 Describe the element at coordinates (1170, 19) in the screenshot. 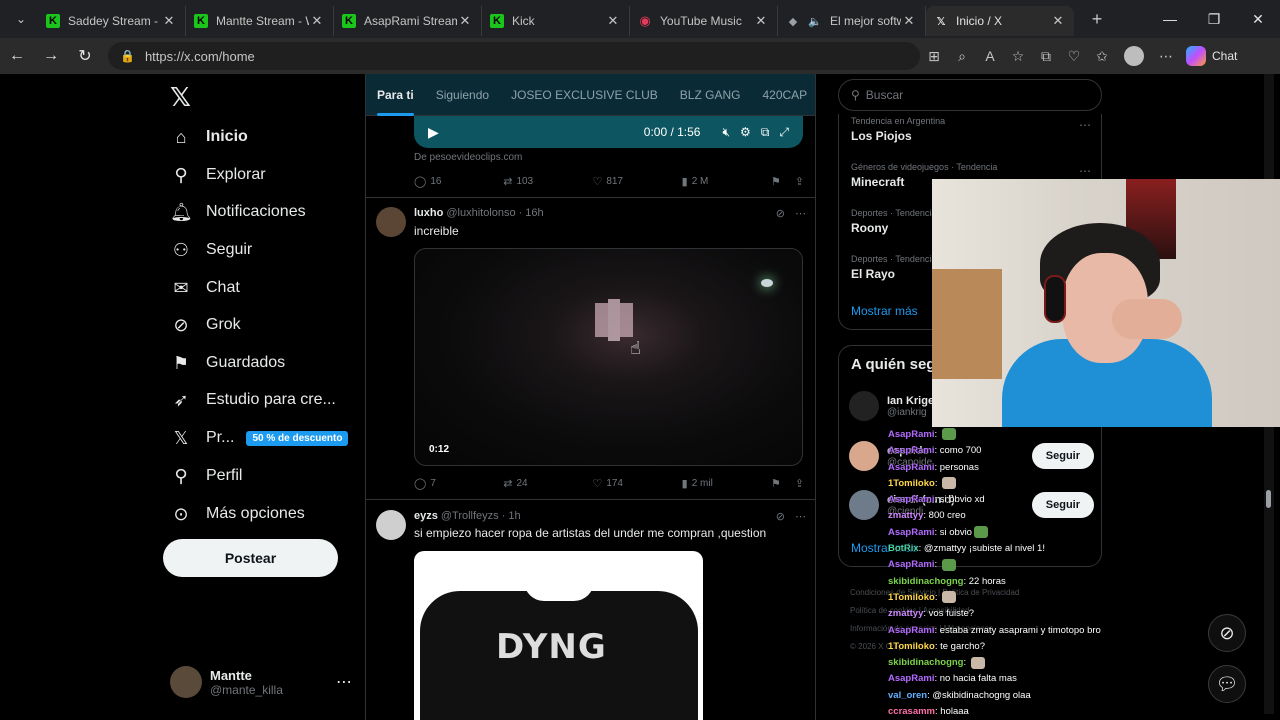

I see `minimize-icon: —` at that location.